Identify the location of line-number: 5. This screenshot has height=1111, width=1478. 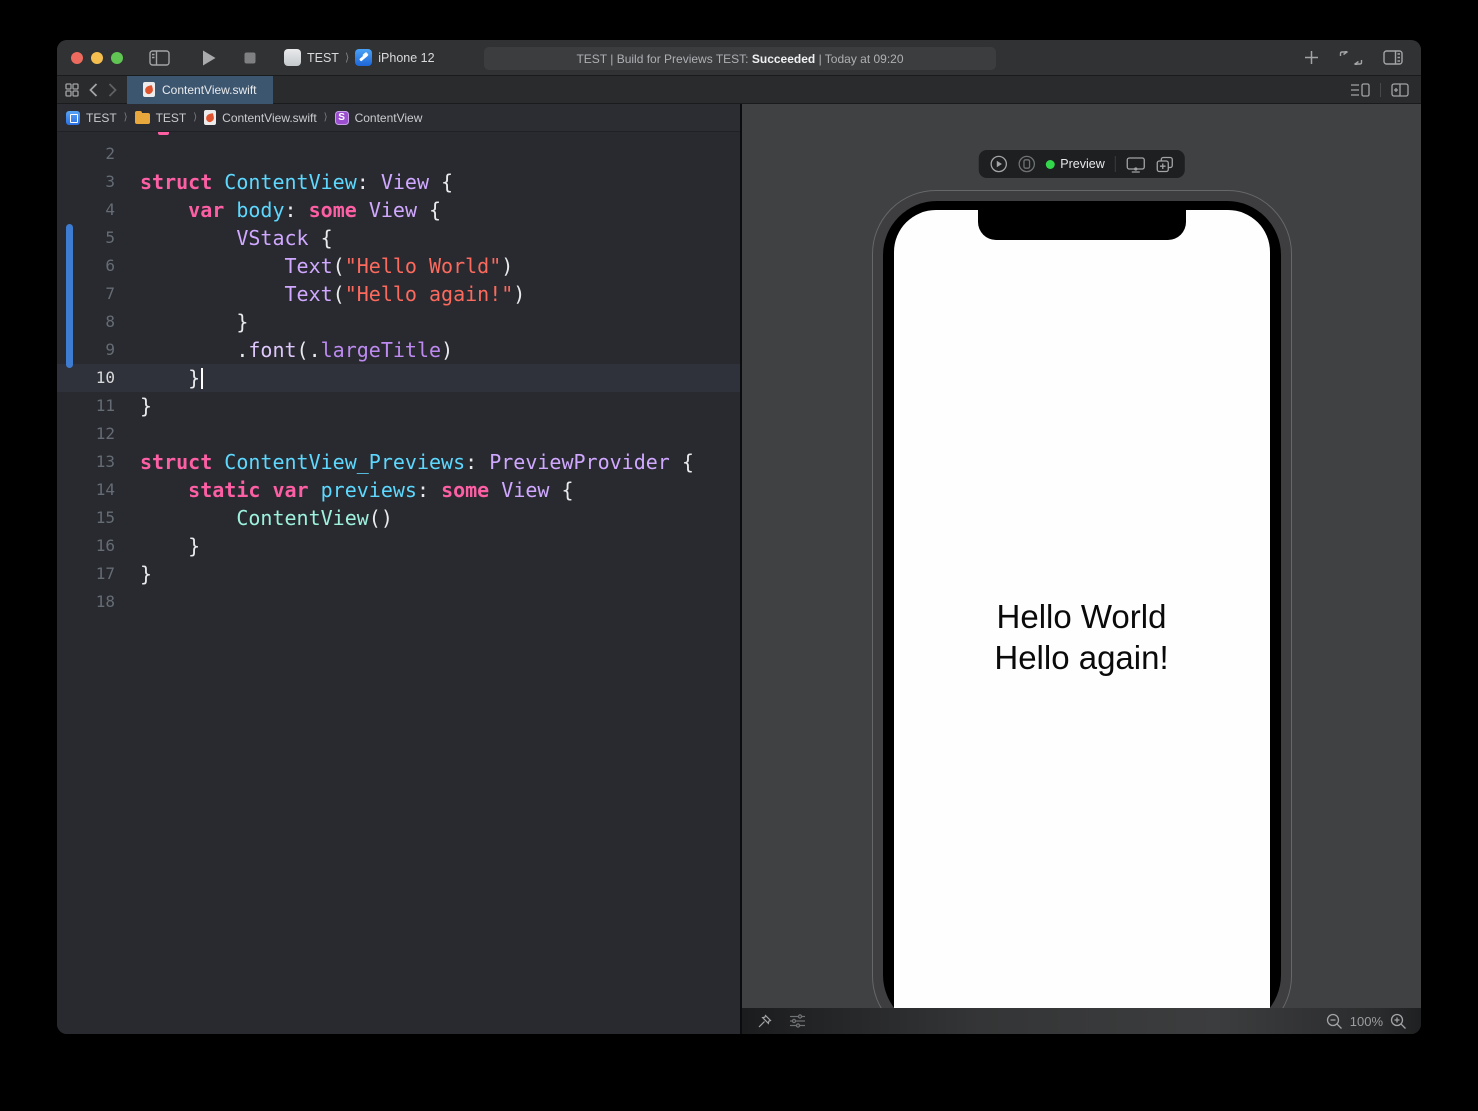
(86, 238).